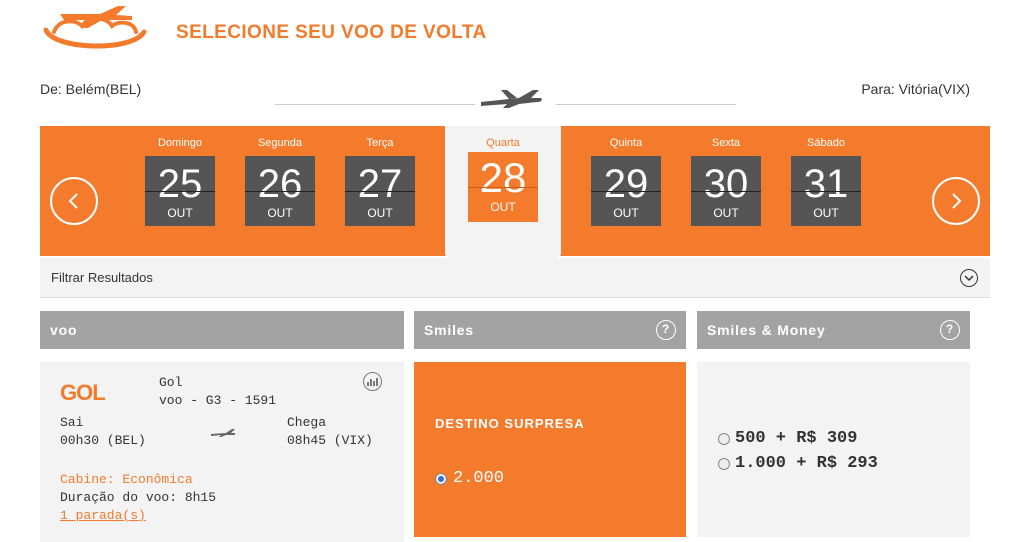 Image resolution: width=1035 pixels, height=542 pixels. What do you see at coordinates (330, 440) in the screenshot?
I see `arrival-time: 08h45 (VIX)` at bounding box center [330, 440].